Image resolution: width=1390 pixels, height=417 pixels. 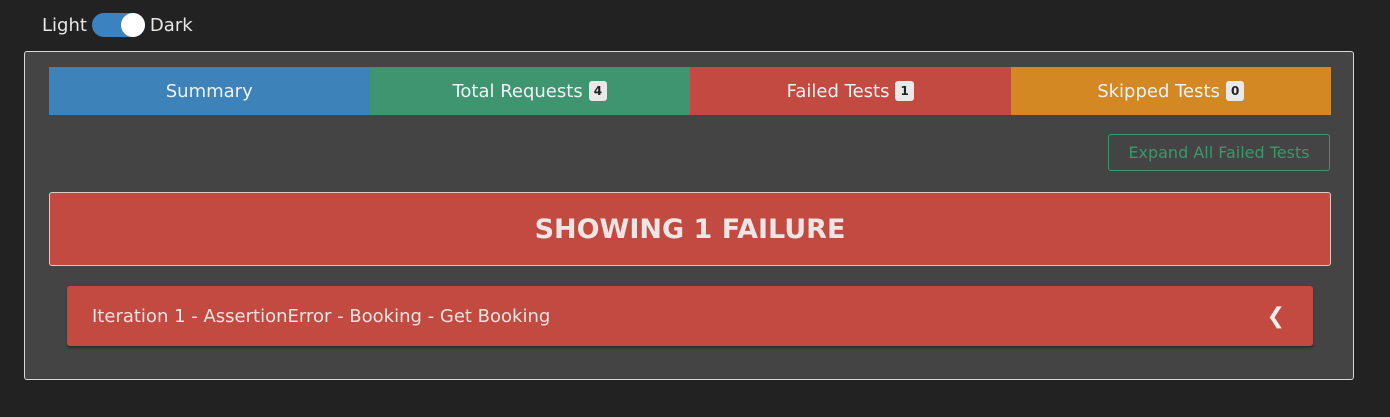 I want to click on toggle-knob, so click(x=132, y=25).